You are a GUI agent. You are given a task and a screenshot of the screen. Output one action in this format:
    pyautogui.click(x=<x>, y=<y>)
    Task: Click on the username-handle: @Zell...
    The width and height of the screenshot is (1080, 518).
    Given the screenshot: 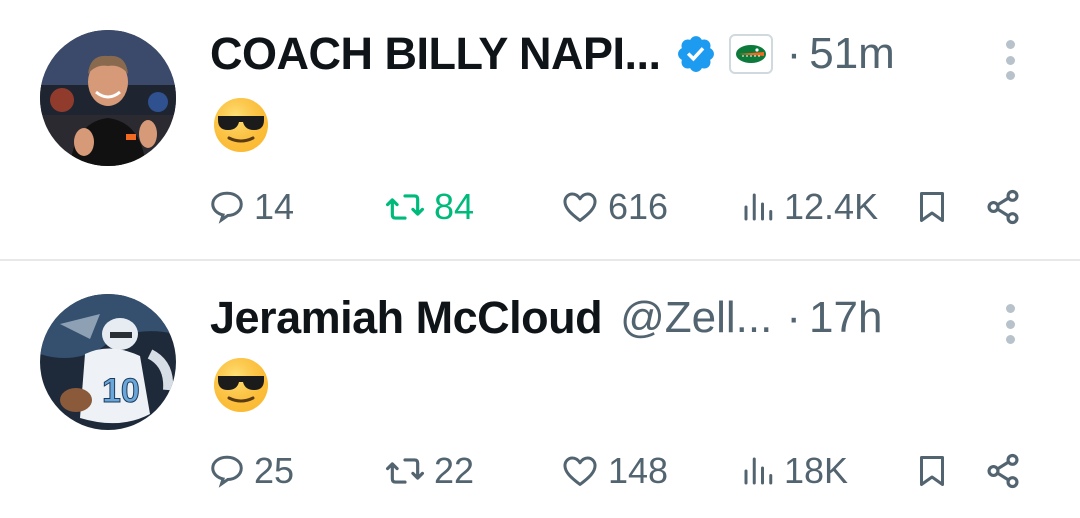 What is the action you would take?
    pyautogui.click(x=696, y=318)
    